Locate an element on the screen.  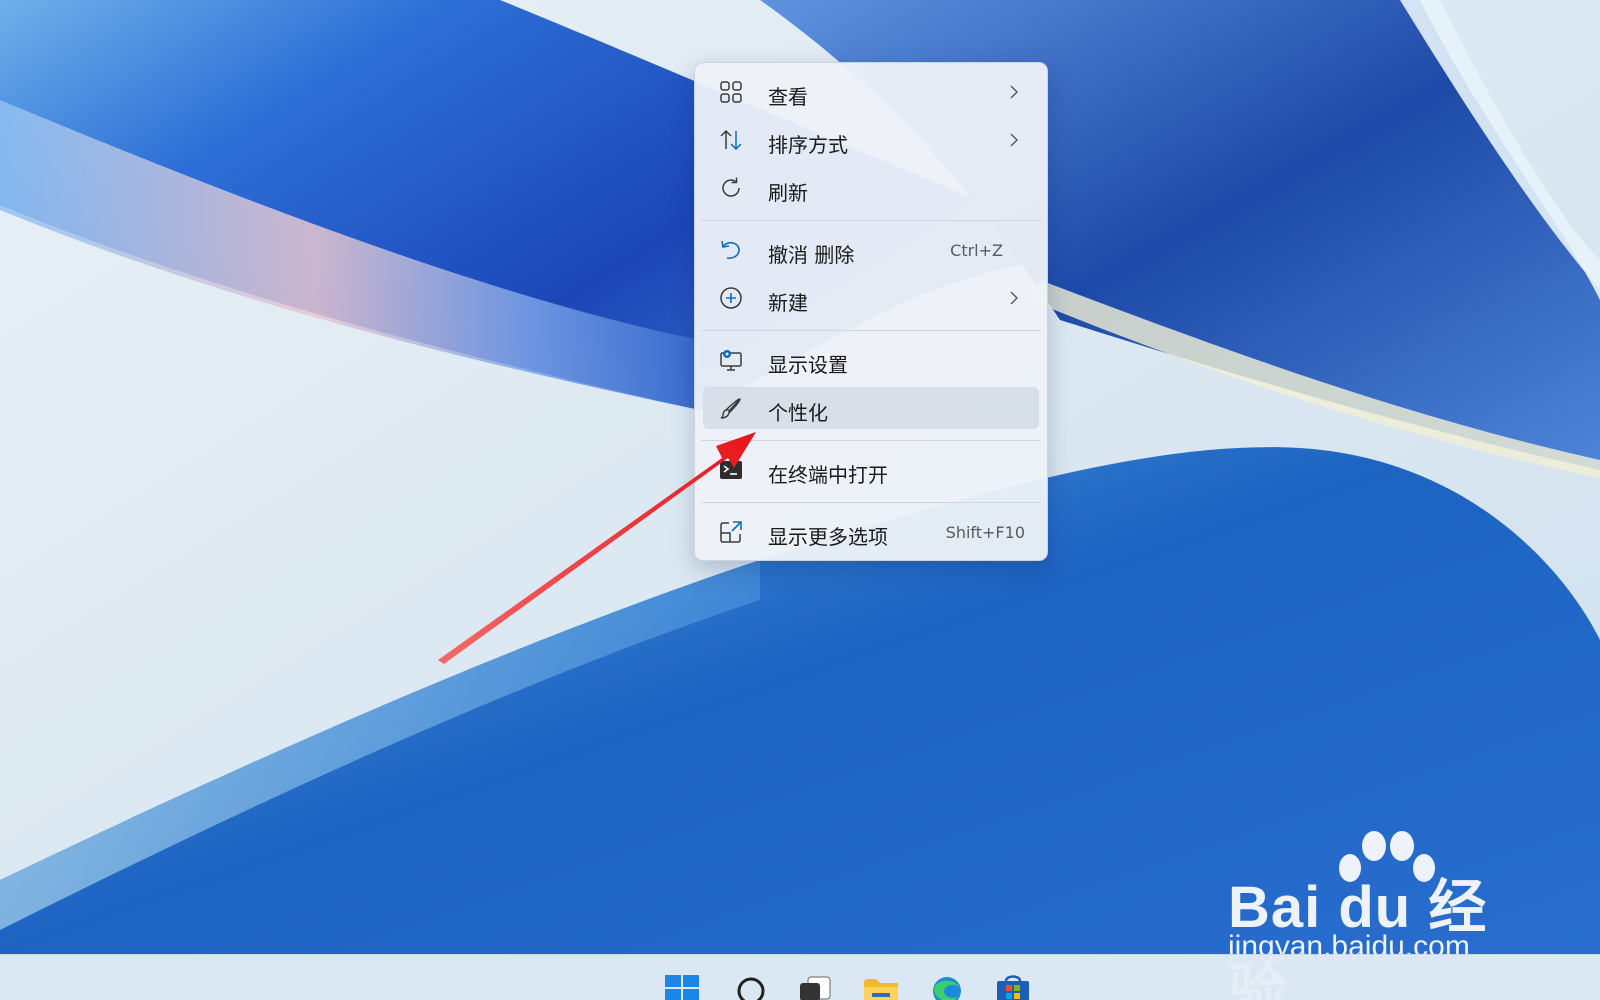
menu-item-label: 撤消 删除 is located at coordinates (811, 255).